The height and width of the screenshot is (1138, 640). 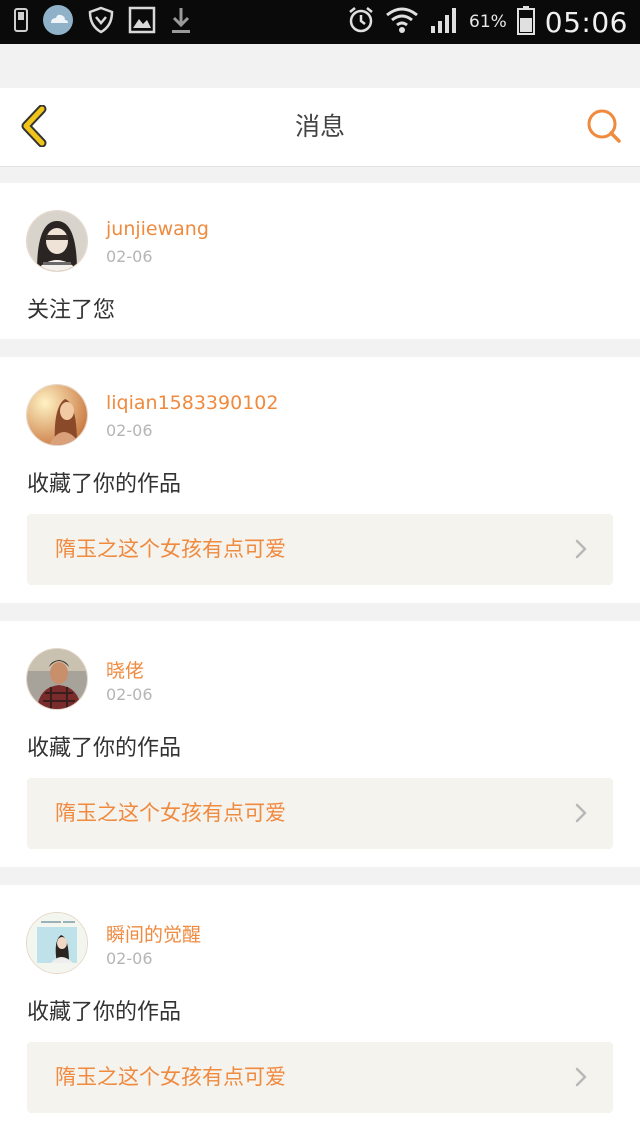 I want to click on nav-header: 消息, so click(x=320, y=127).